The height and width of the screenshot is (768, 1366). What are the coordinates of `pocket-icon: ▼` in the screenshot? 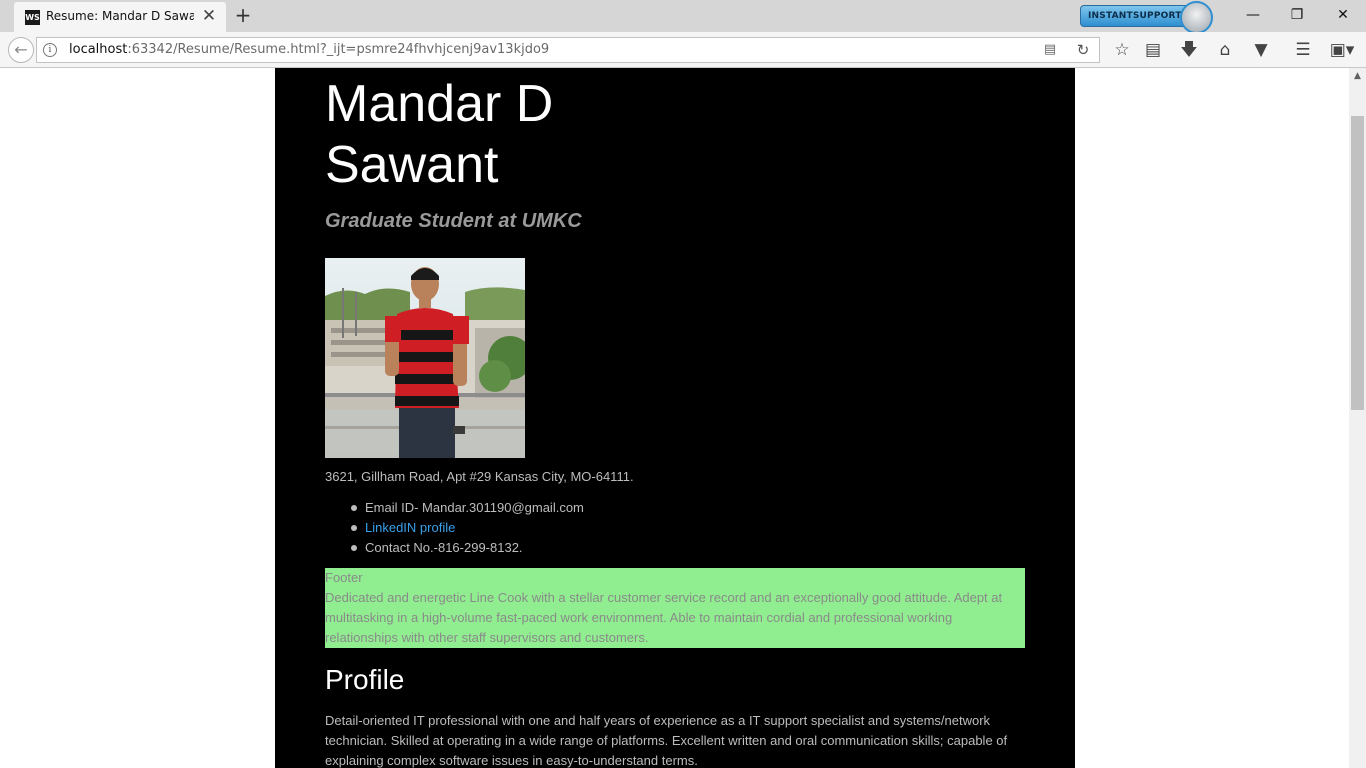 It's located at (1261, 50).